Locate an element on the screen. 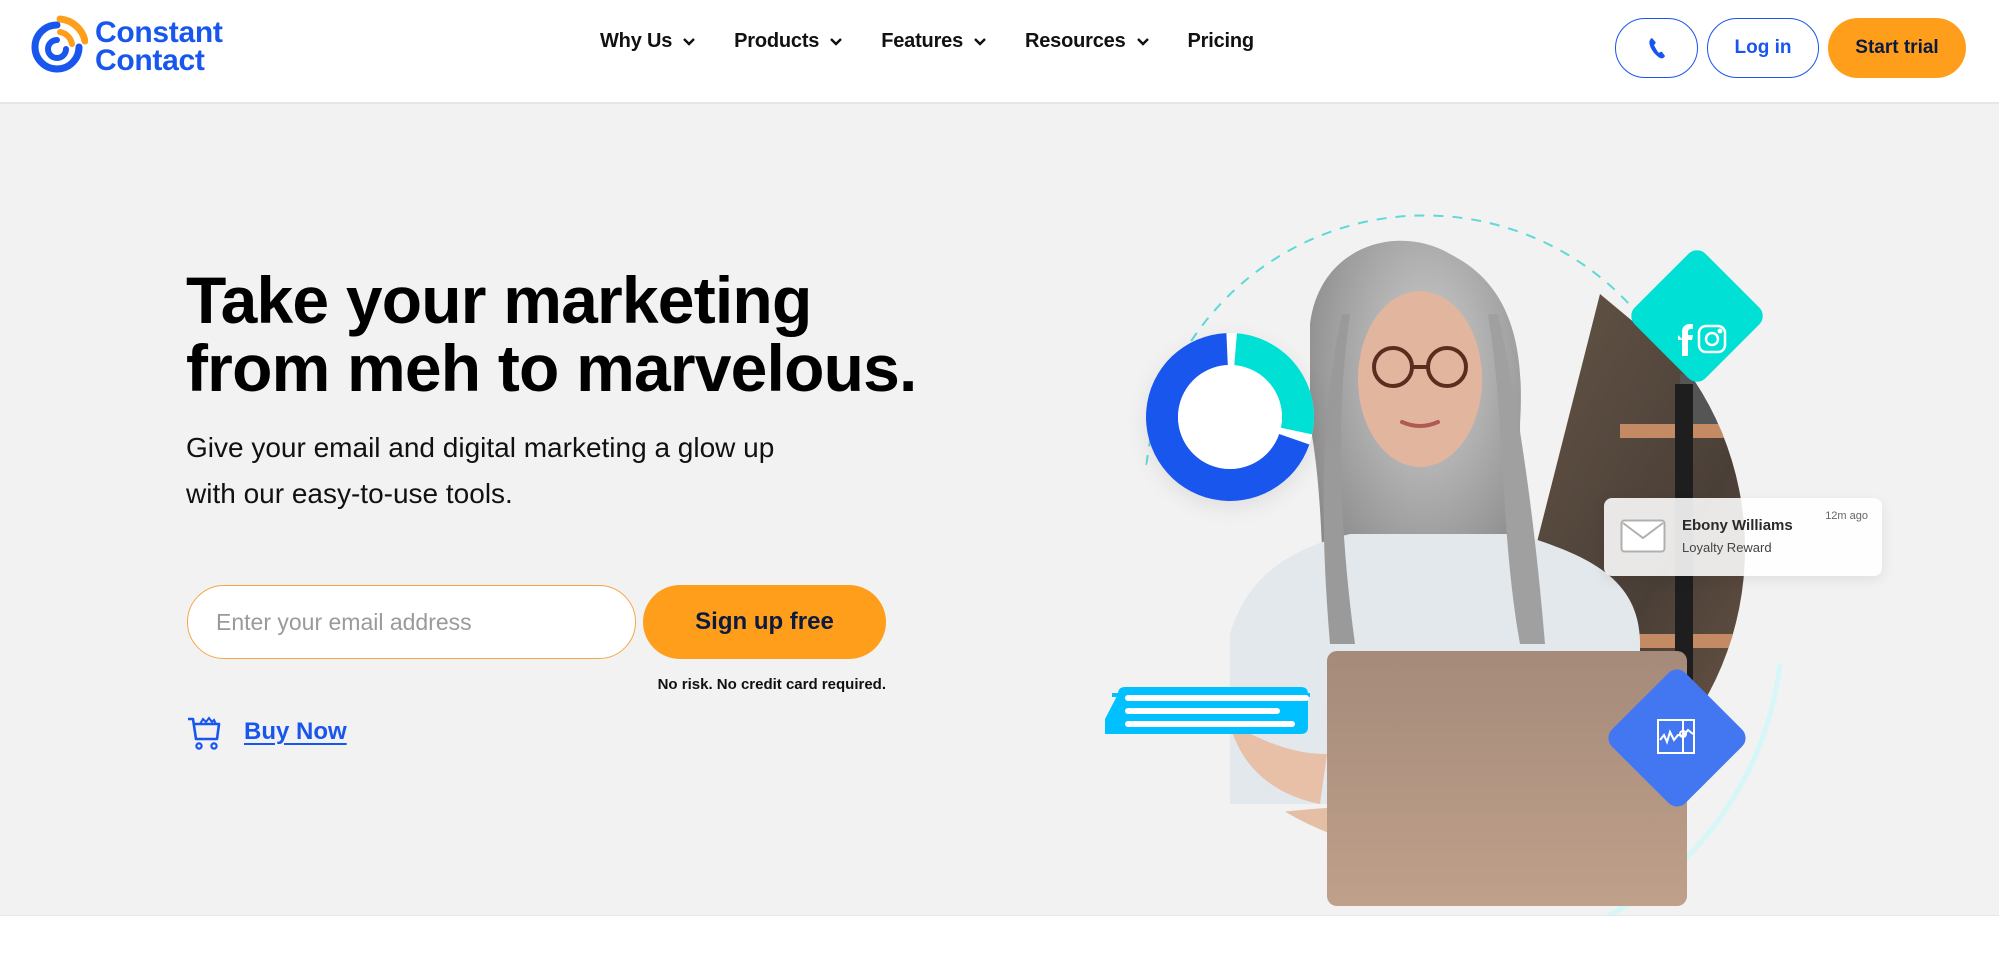 The width and height of the screenshot is (1999, 955). nav-item-label: Pricing is located at coordinates (1221, 41).